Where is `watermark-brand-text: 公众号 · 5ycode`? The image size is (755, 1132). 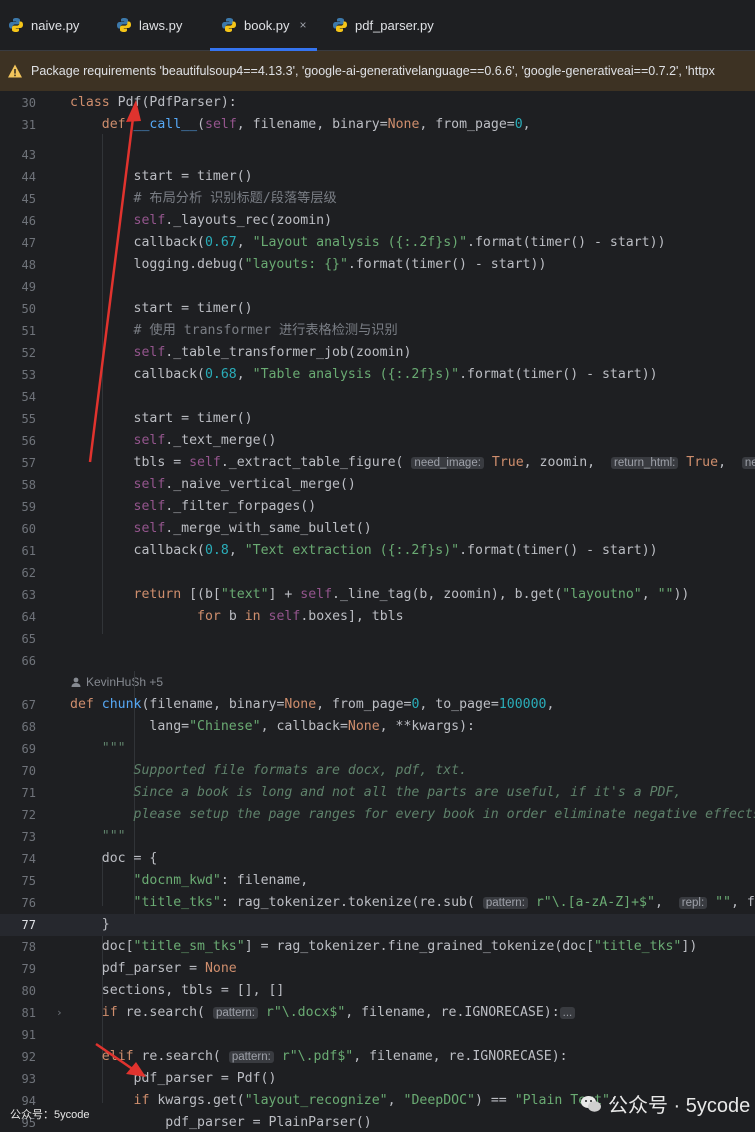 watermark-brand-text: 公众号 · 5ycode is located at coordinates (679, 1106).